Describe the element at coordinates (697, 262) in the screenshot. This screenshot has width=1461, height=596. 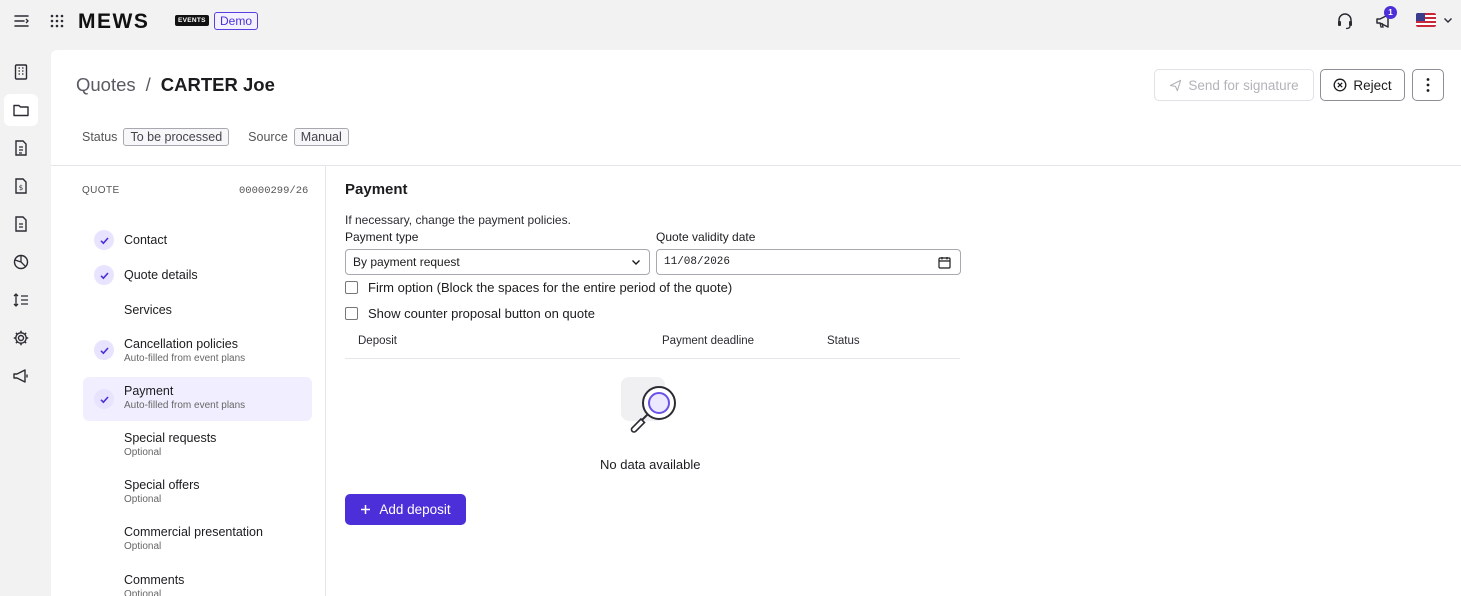
I see `quote-validity-value: 11/08/2026` at that location.